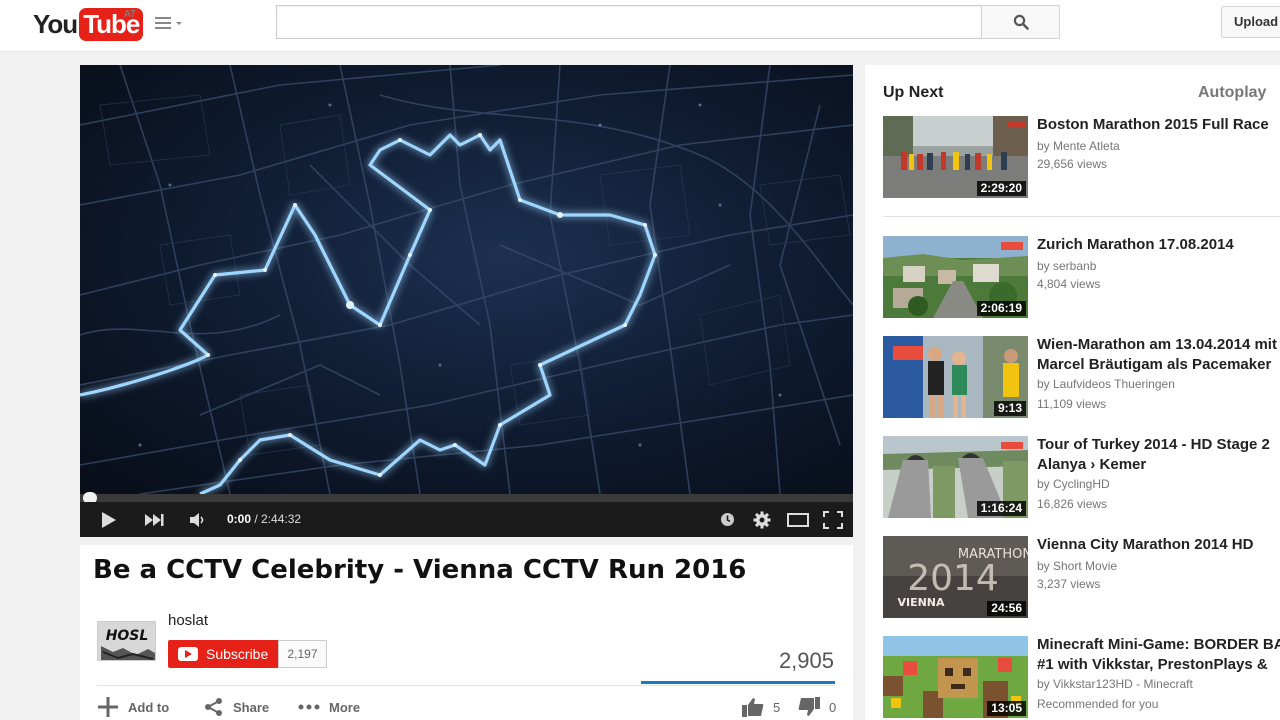  I want to click on next-icon, so click(154, 519).